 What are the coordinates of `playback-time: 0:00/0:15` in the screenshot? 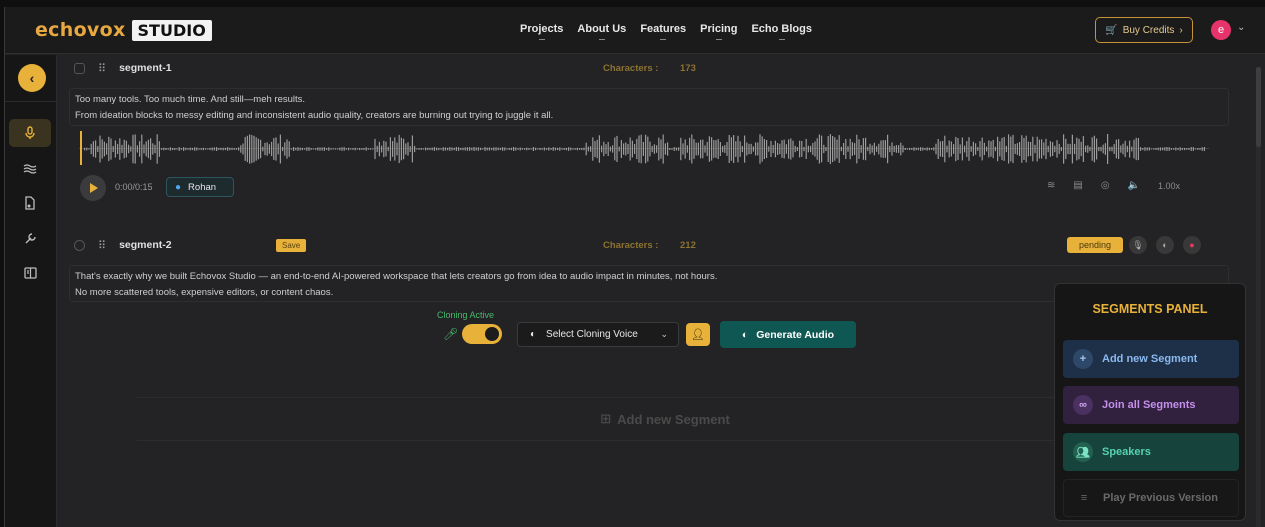 It's located at (134, 187).